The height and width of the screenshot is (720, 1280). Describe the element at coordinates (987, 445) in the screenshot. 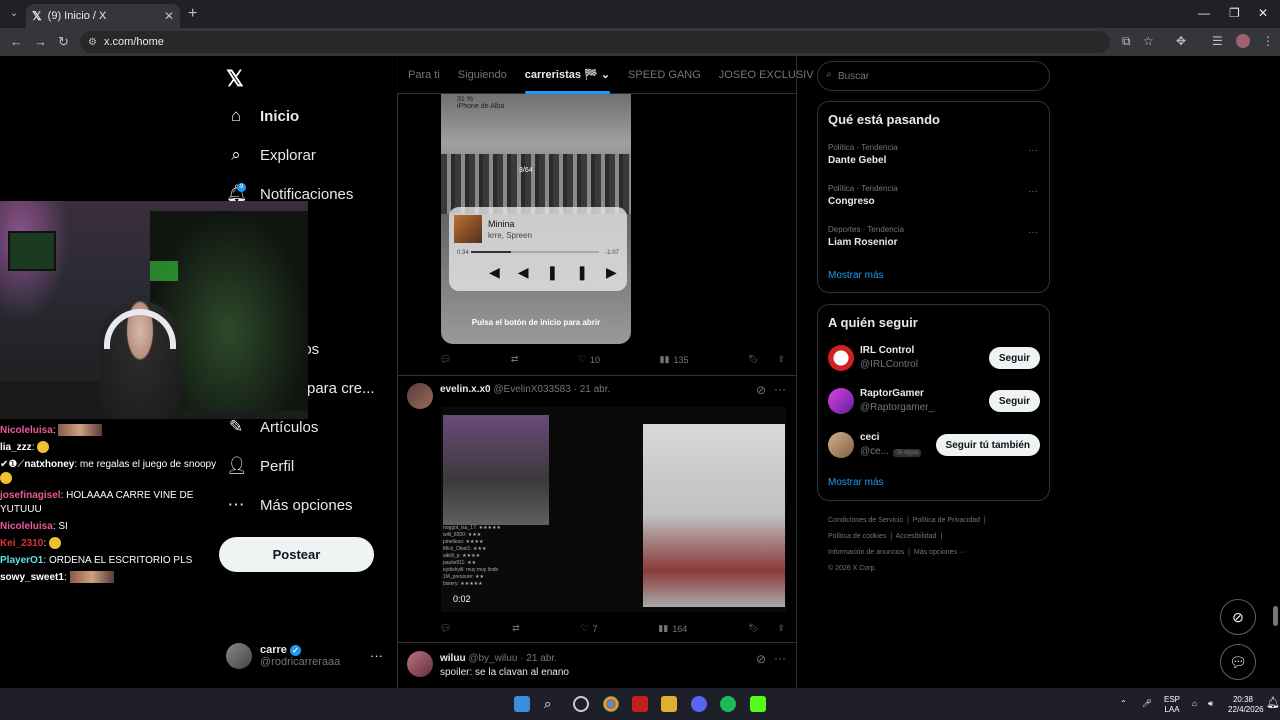

I see `follow-back-button: Seguir tú también` at that location.